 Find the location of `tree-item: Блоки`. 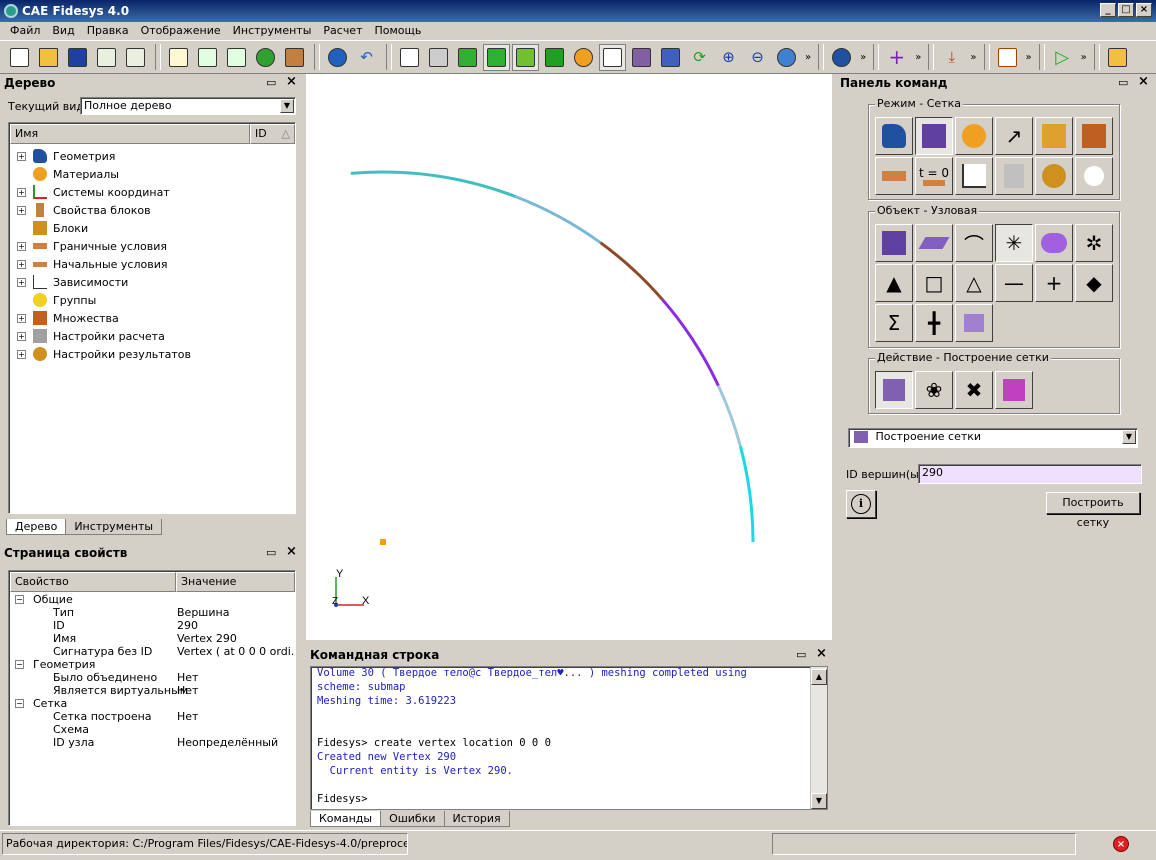

tree-item: Блоки is located at coordinates (52, 228).